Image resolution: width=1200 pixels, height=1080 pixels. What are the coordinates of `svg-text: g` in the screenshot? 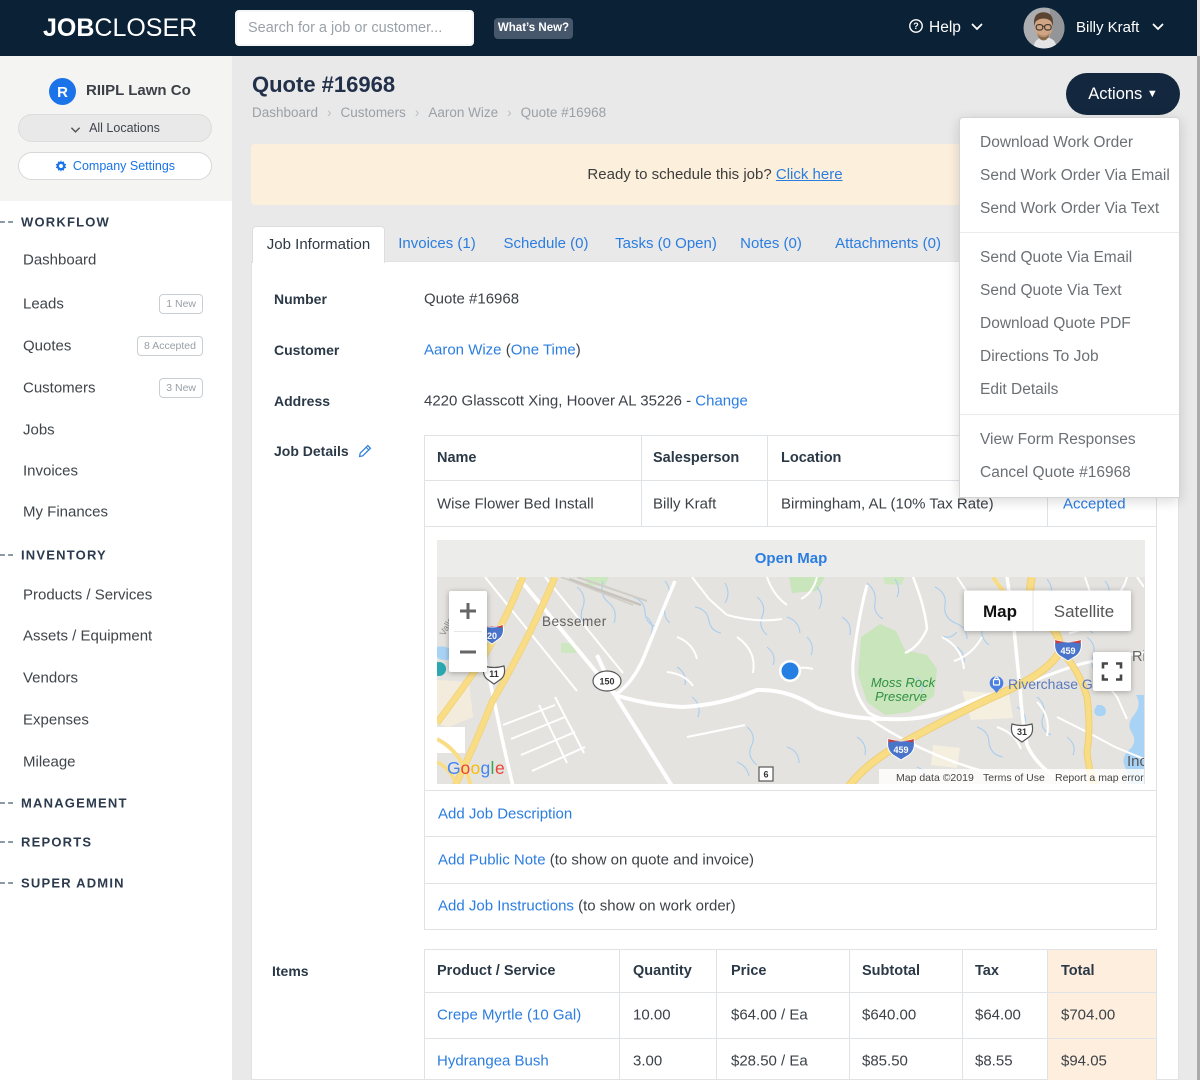 It's located at (486, 768).